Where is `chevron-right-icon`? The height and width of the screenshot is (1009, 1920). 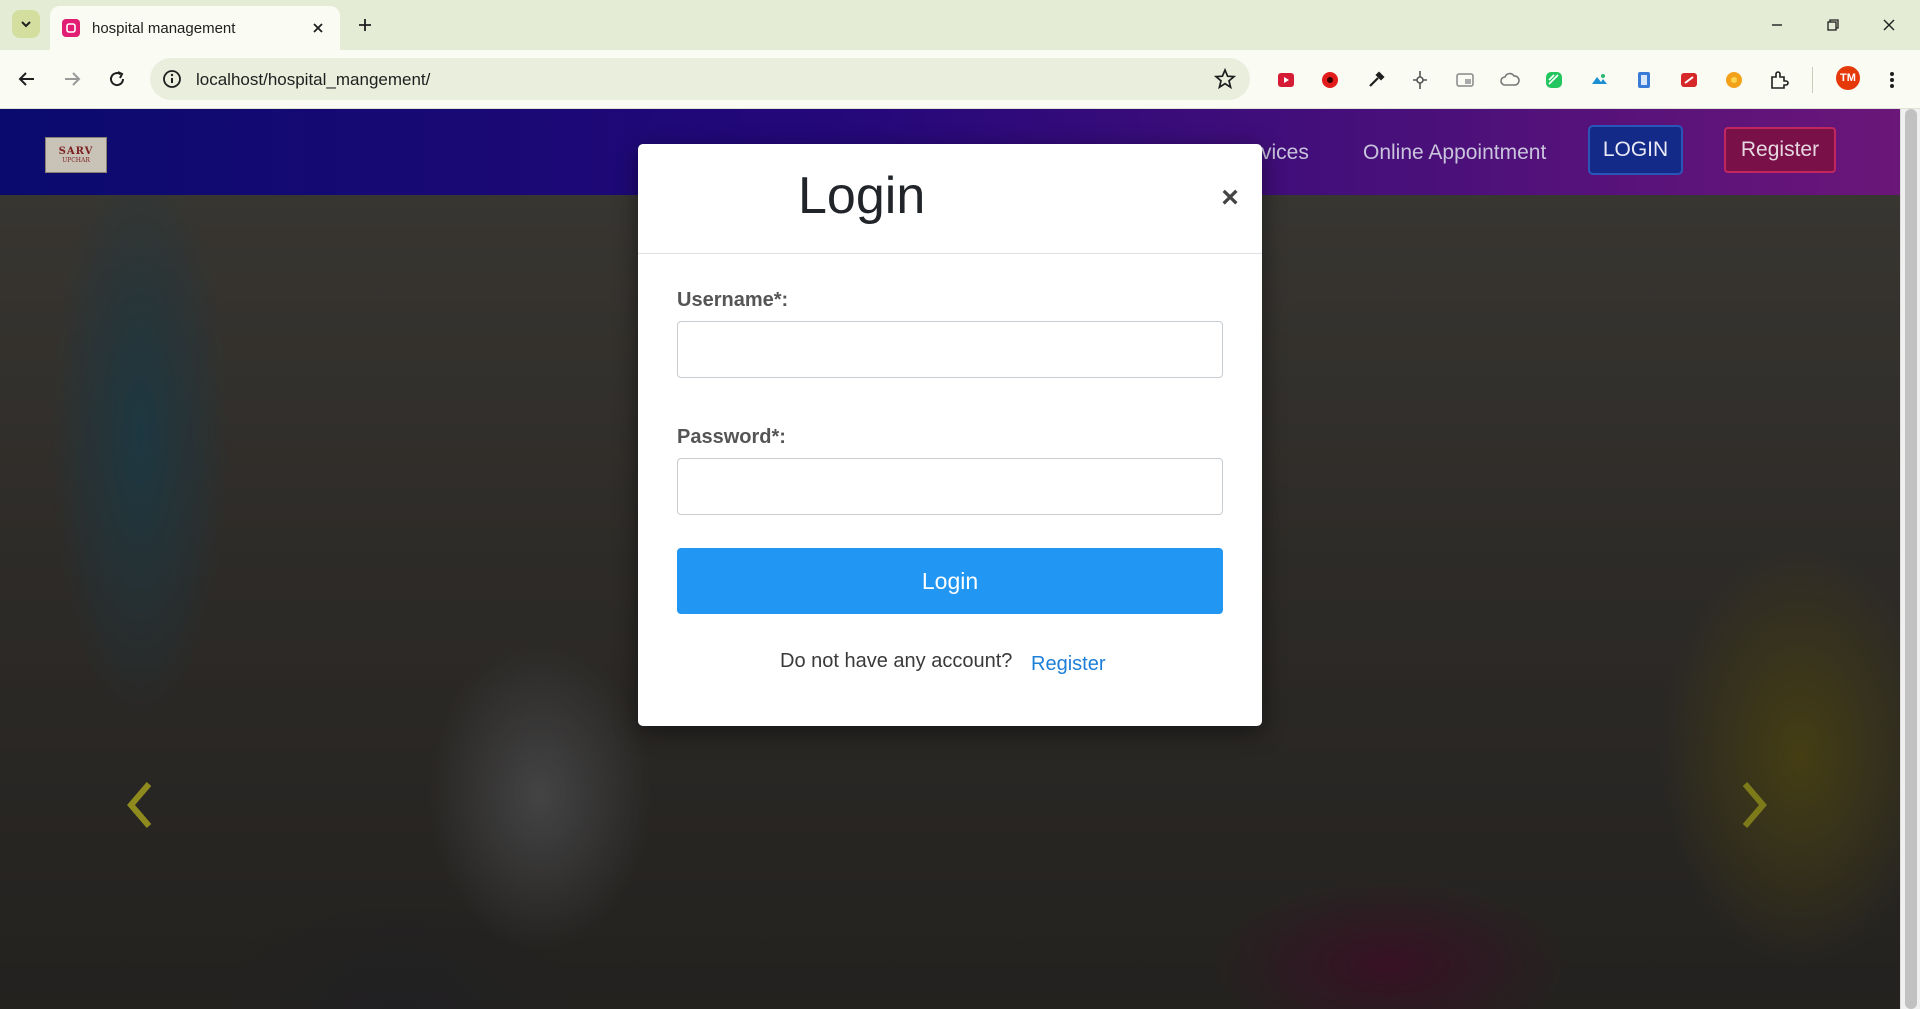
chevron-right-icon is located at coordinates (1754, 805).